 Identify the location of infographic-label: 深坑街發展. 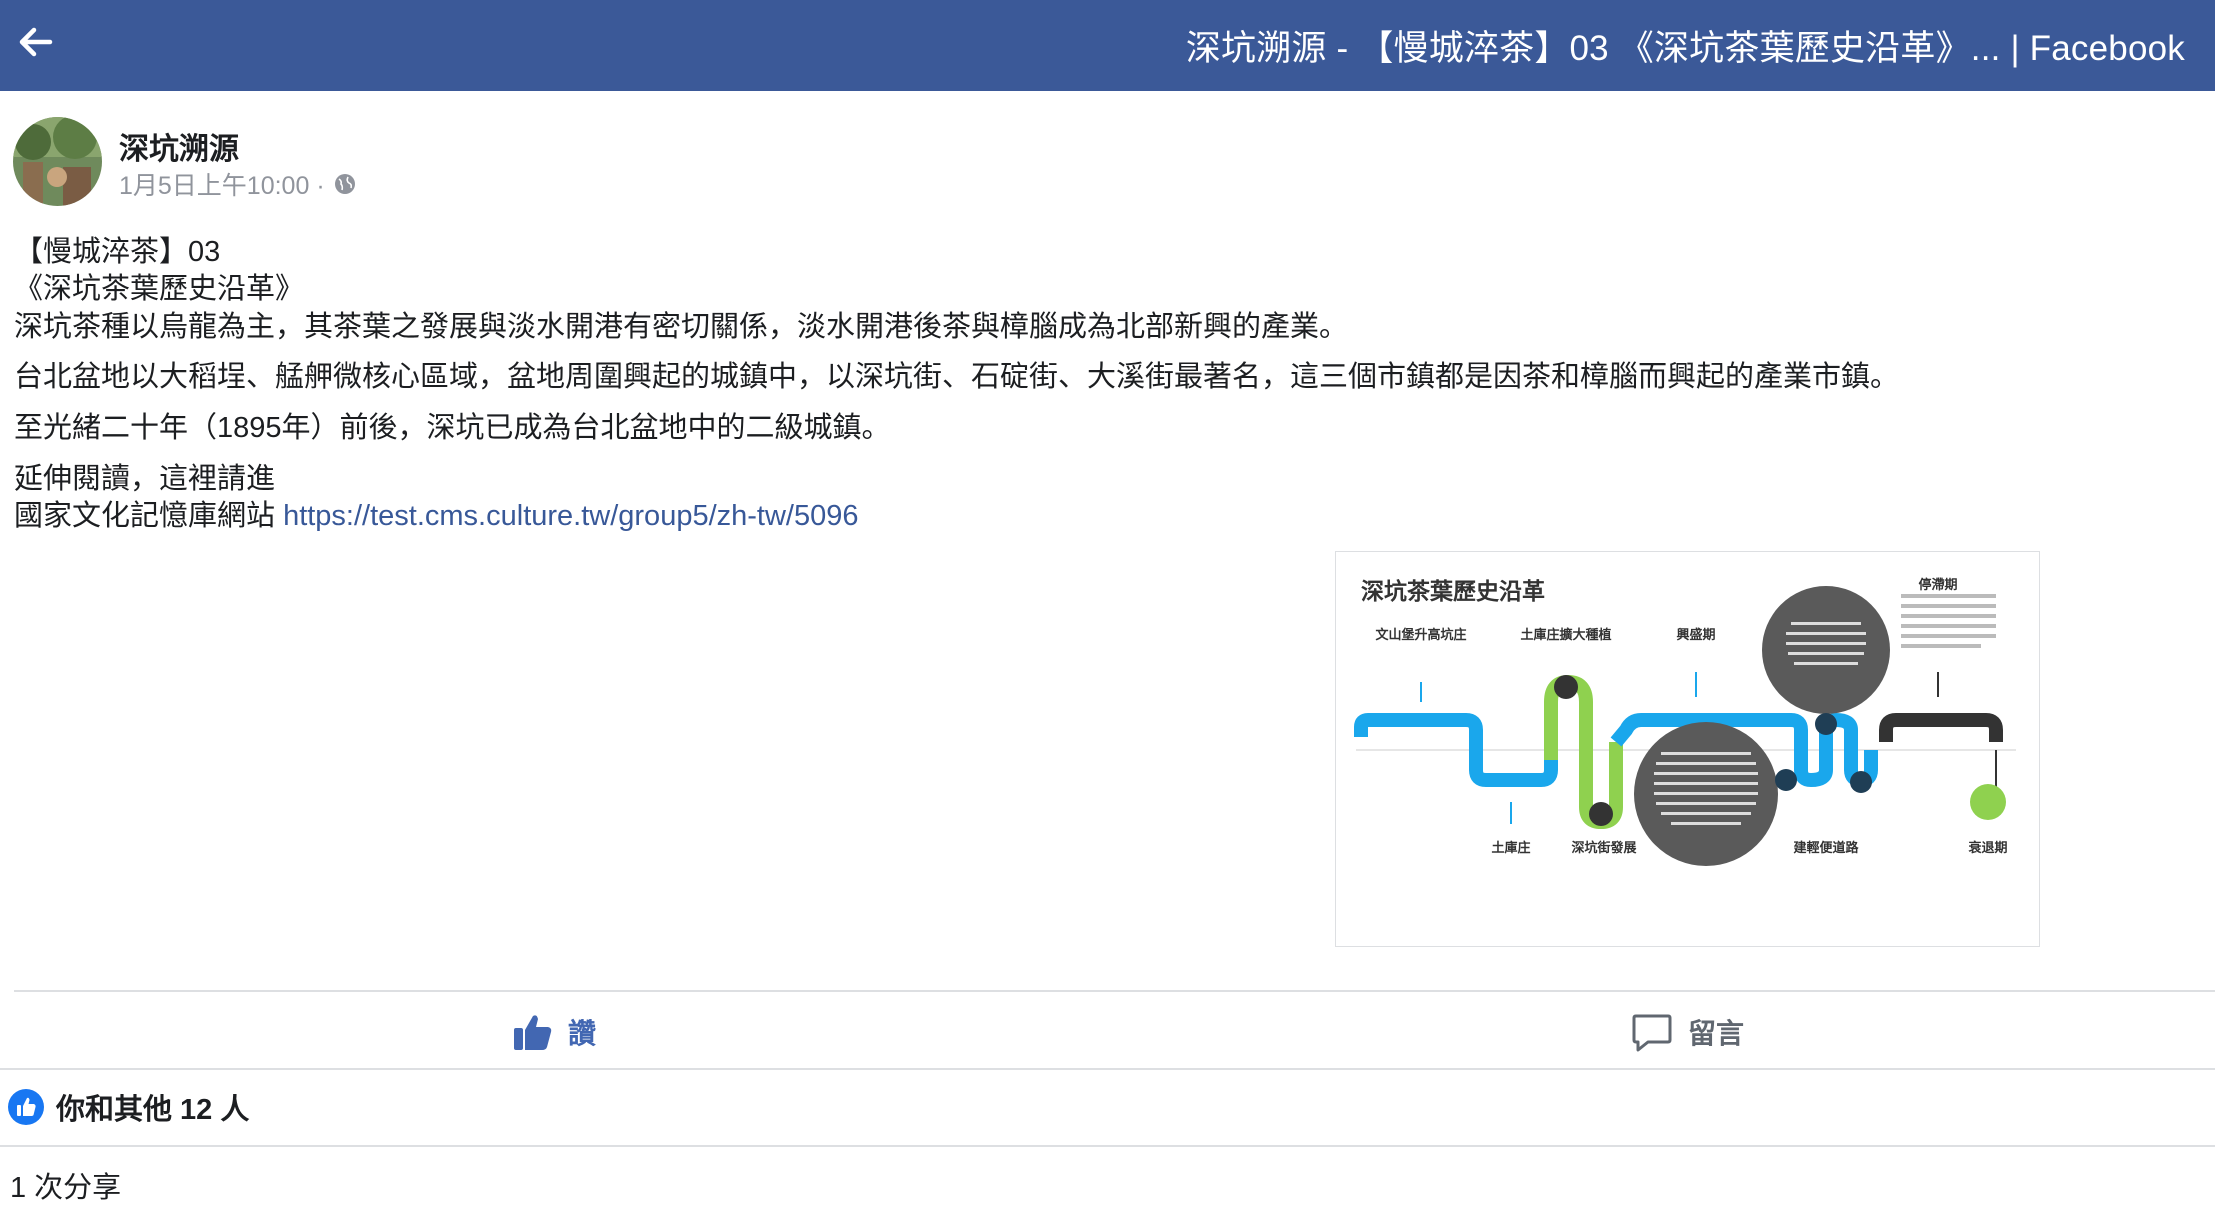
(1604, 847).